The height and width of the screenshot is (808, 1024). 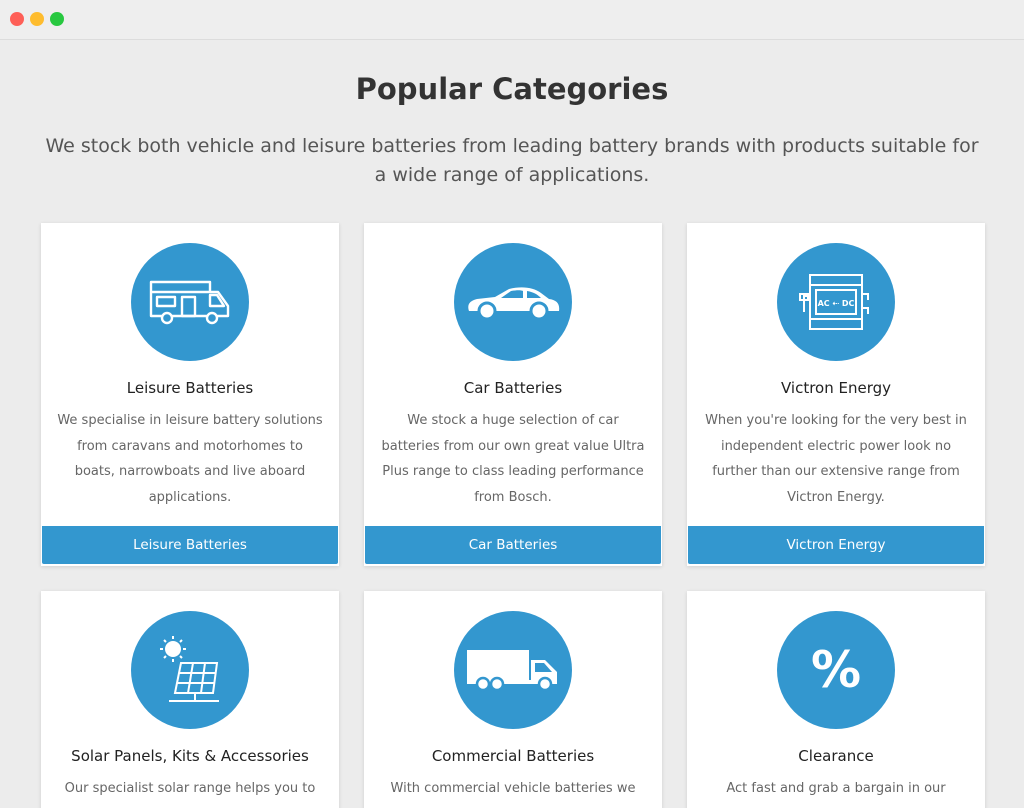 I want to click on window-titlebar, so click(x=512, y=20).